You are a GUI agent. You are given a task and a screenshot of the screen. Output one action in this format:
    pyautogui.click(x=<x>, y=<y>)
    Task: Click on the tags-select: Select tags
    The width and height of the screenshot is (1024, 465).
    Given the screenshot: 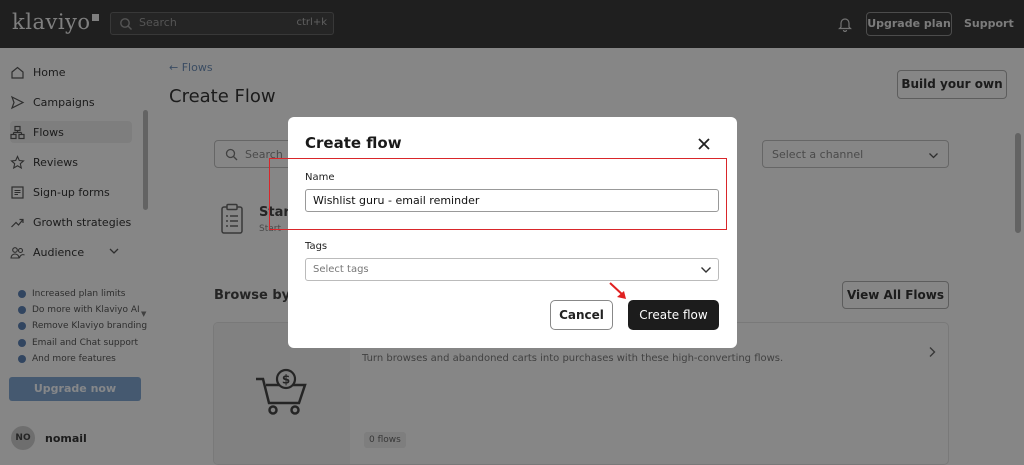 What is the action you would take?
    pyautogui.click(x=512, y=269)
    